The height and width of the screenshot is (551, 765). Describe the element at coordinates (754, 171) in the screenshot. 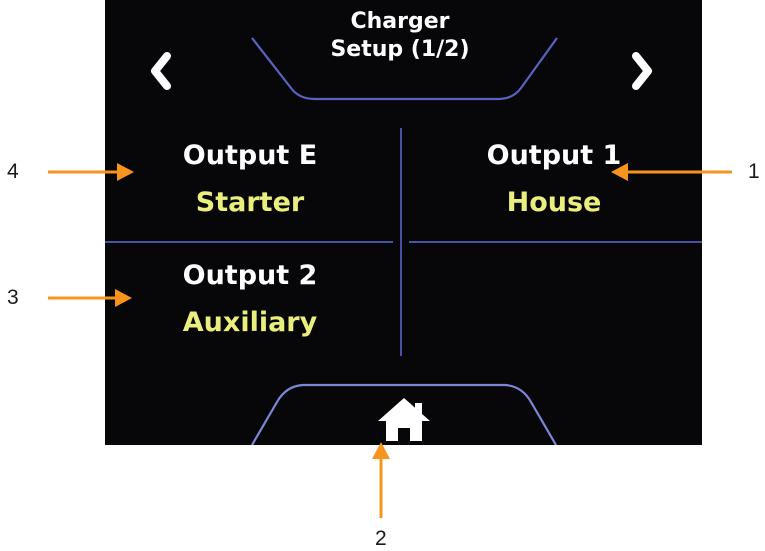

I see `callout-label-1: 1` at that location.